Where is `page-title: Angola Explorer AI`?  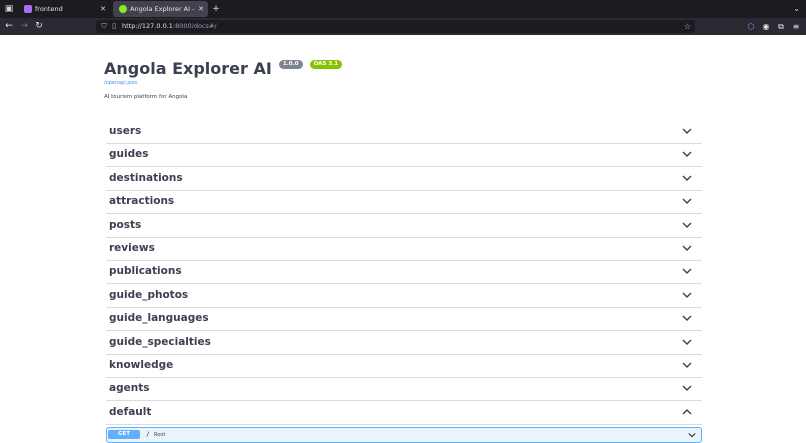 page-title: Angola Explorer AI is located at coordinates (188, 68).